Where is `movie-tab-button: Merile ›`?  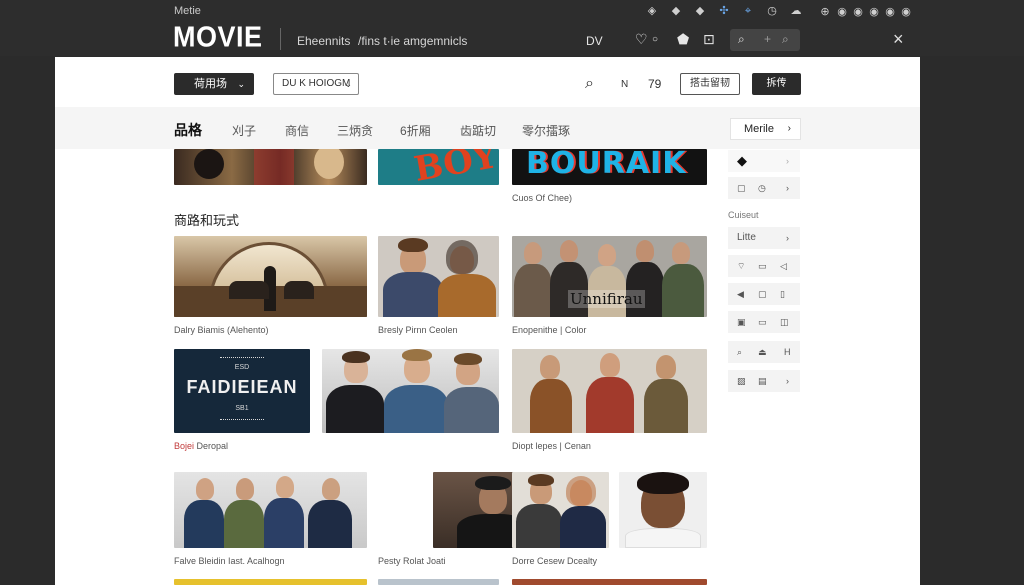 movie-tab-button: Merile › is located at coordinates (765, 129).